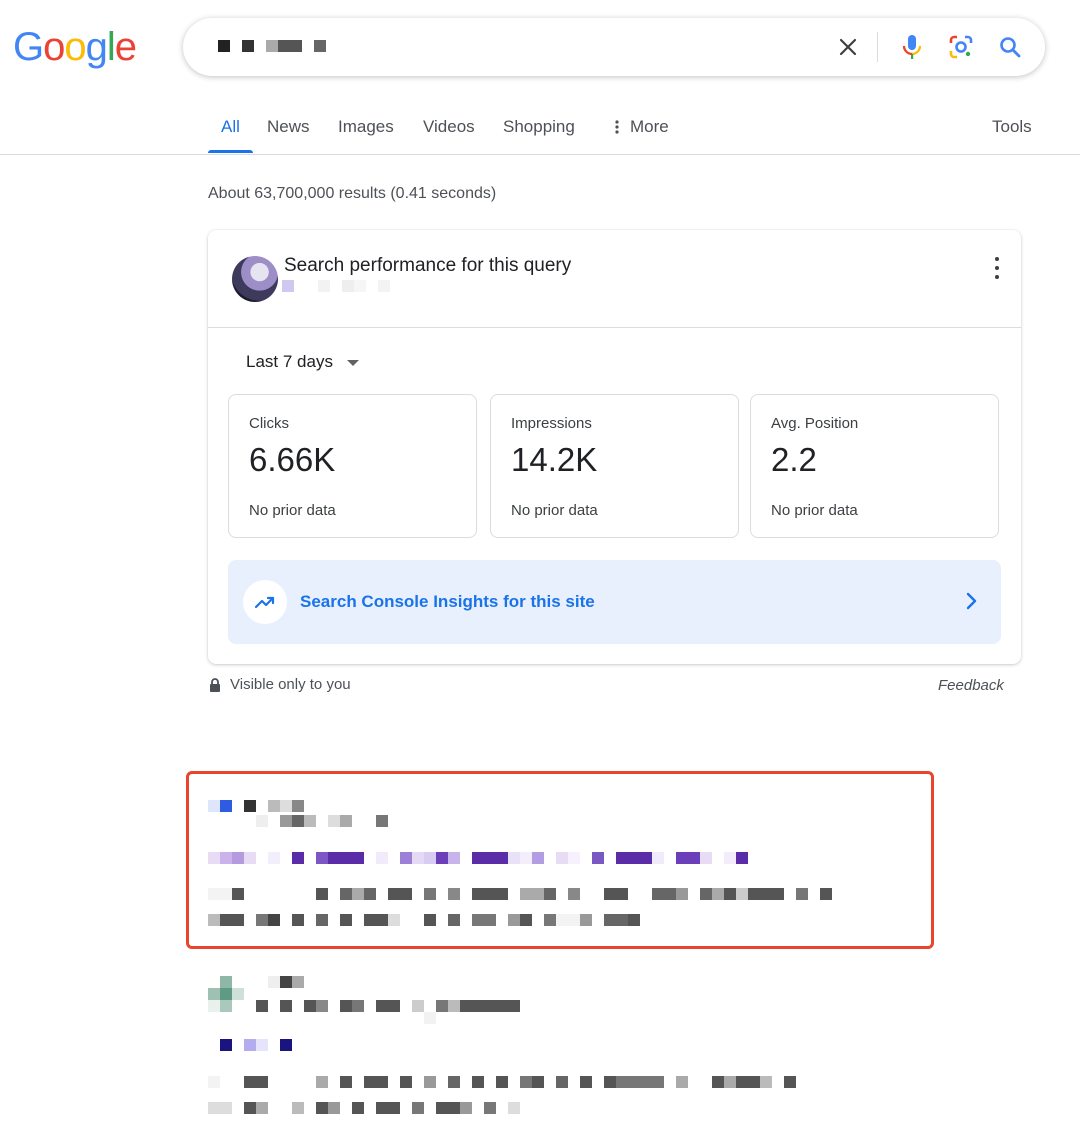 Image resolution: width=1080 pixels, height=1136 pixels. Describe the element at coordinates (614, 466) in the screenshot. I see `metric-impressions: Impressions 14.2K No prior data` at that location.